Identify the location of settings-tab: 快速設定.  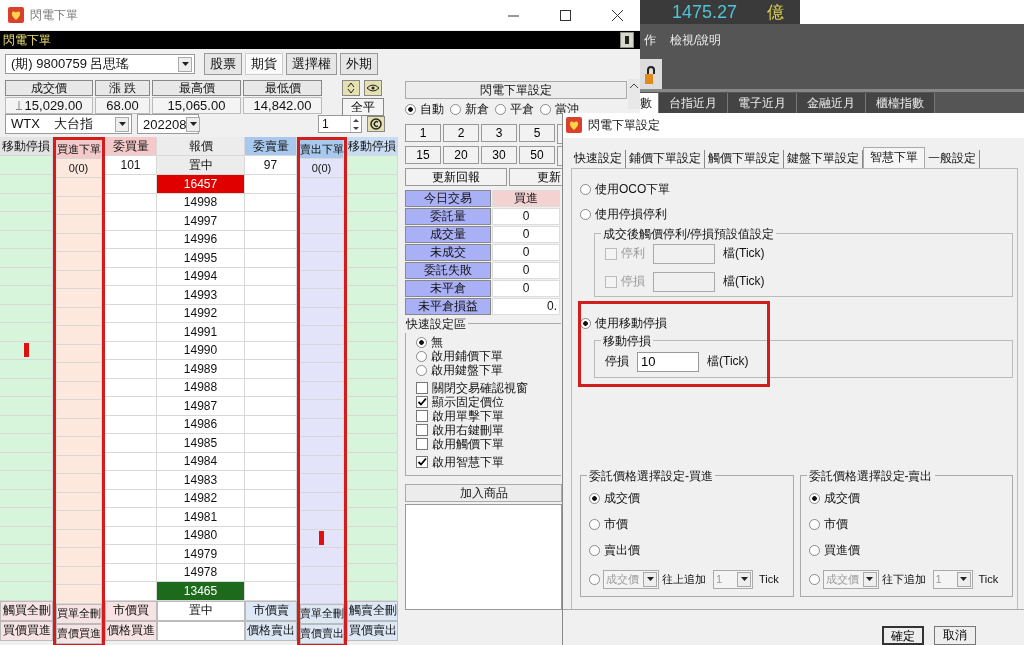
(598, 158).